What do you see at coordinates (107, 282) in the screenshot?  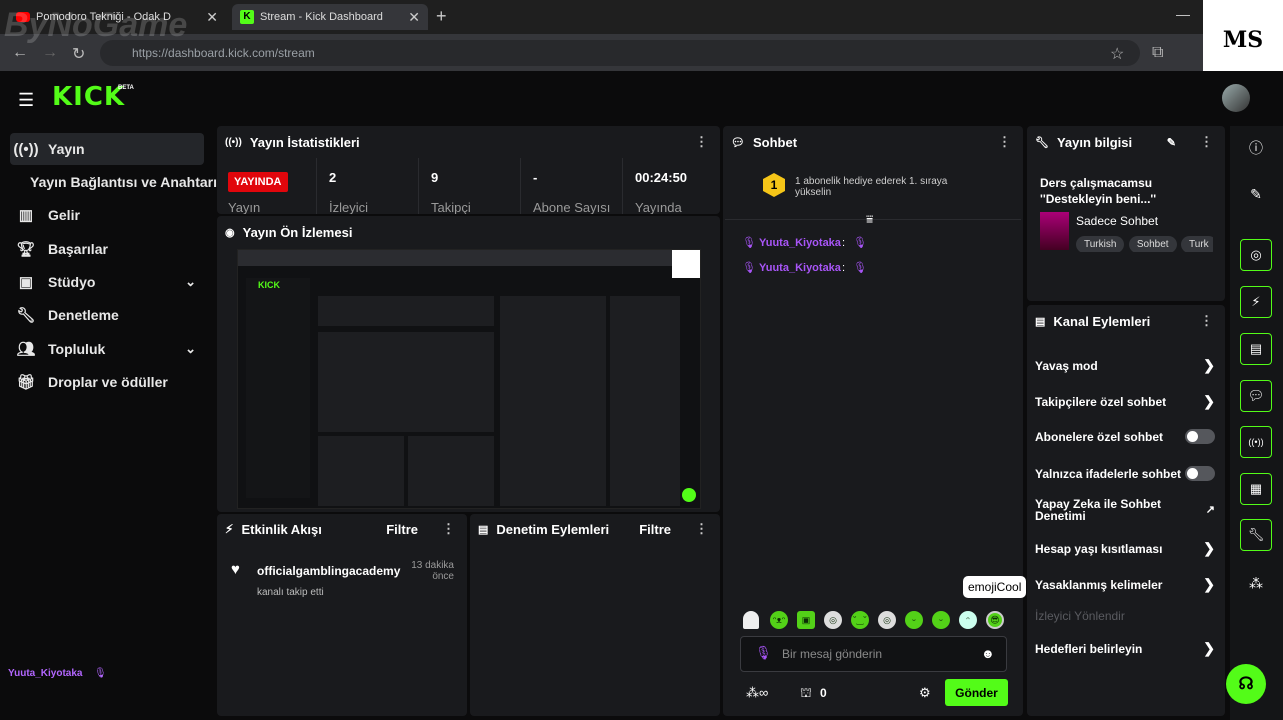 I see `sidebar-item-studyo: ▣ Stüdyo ⌄` at bounding box center [107, 282].